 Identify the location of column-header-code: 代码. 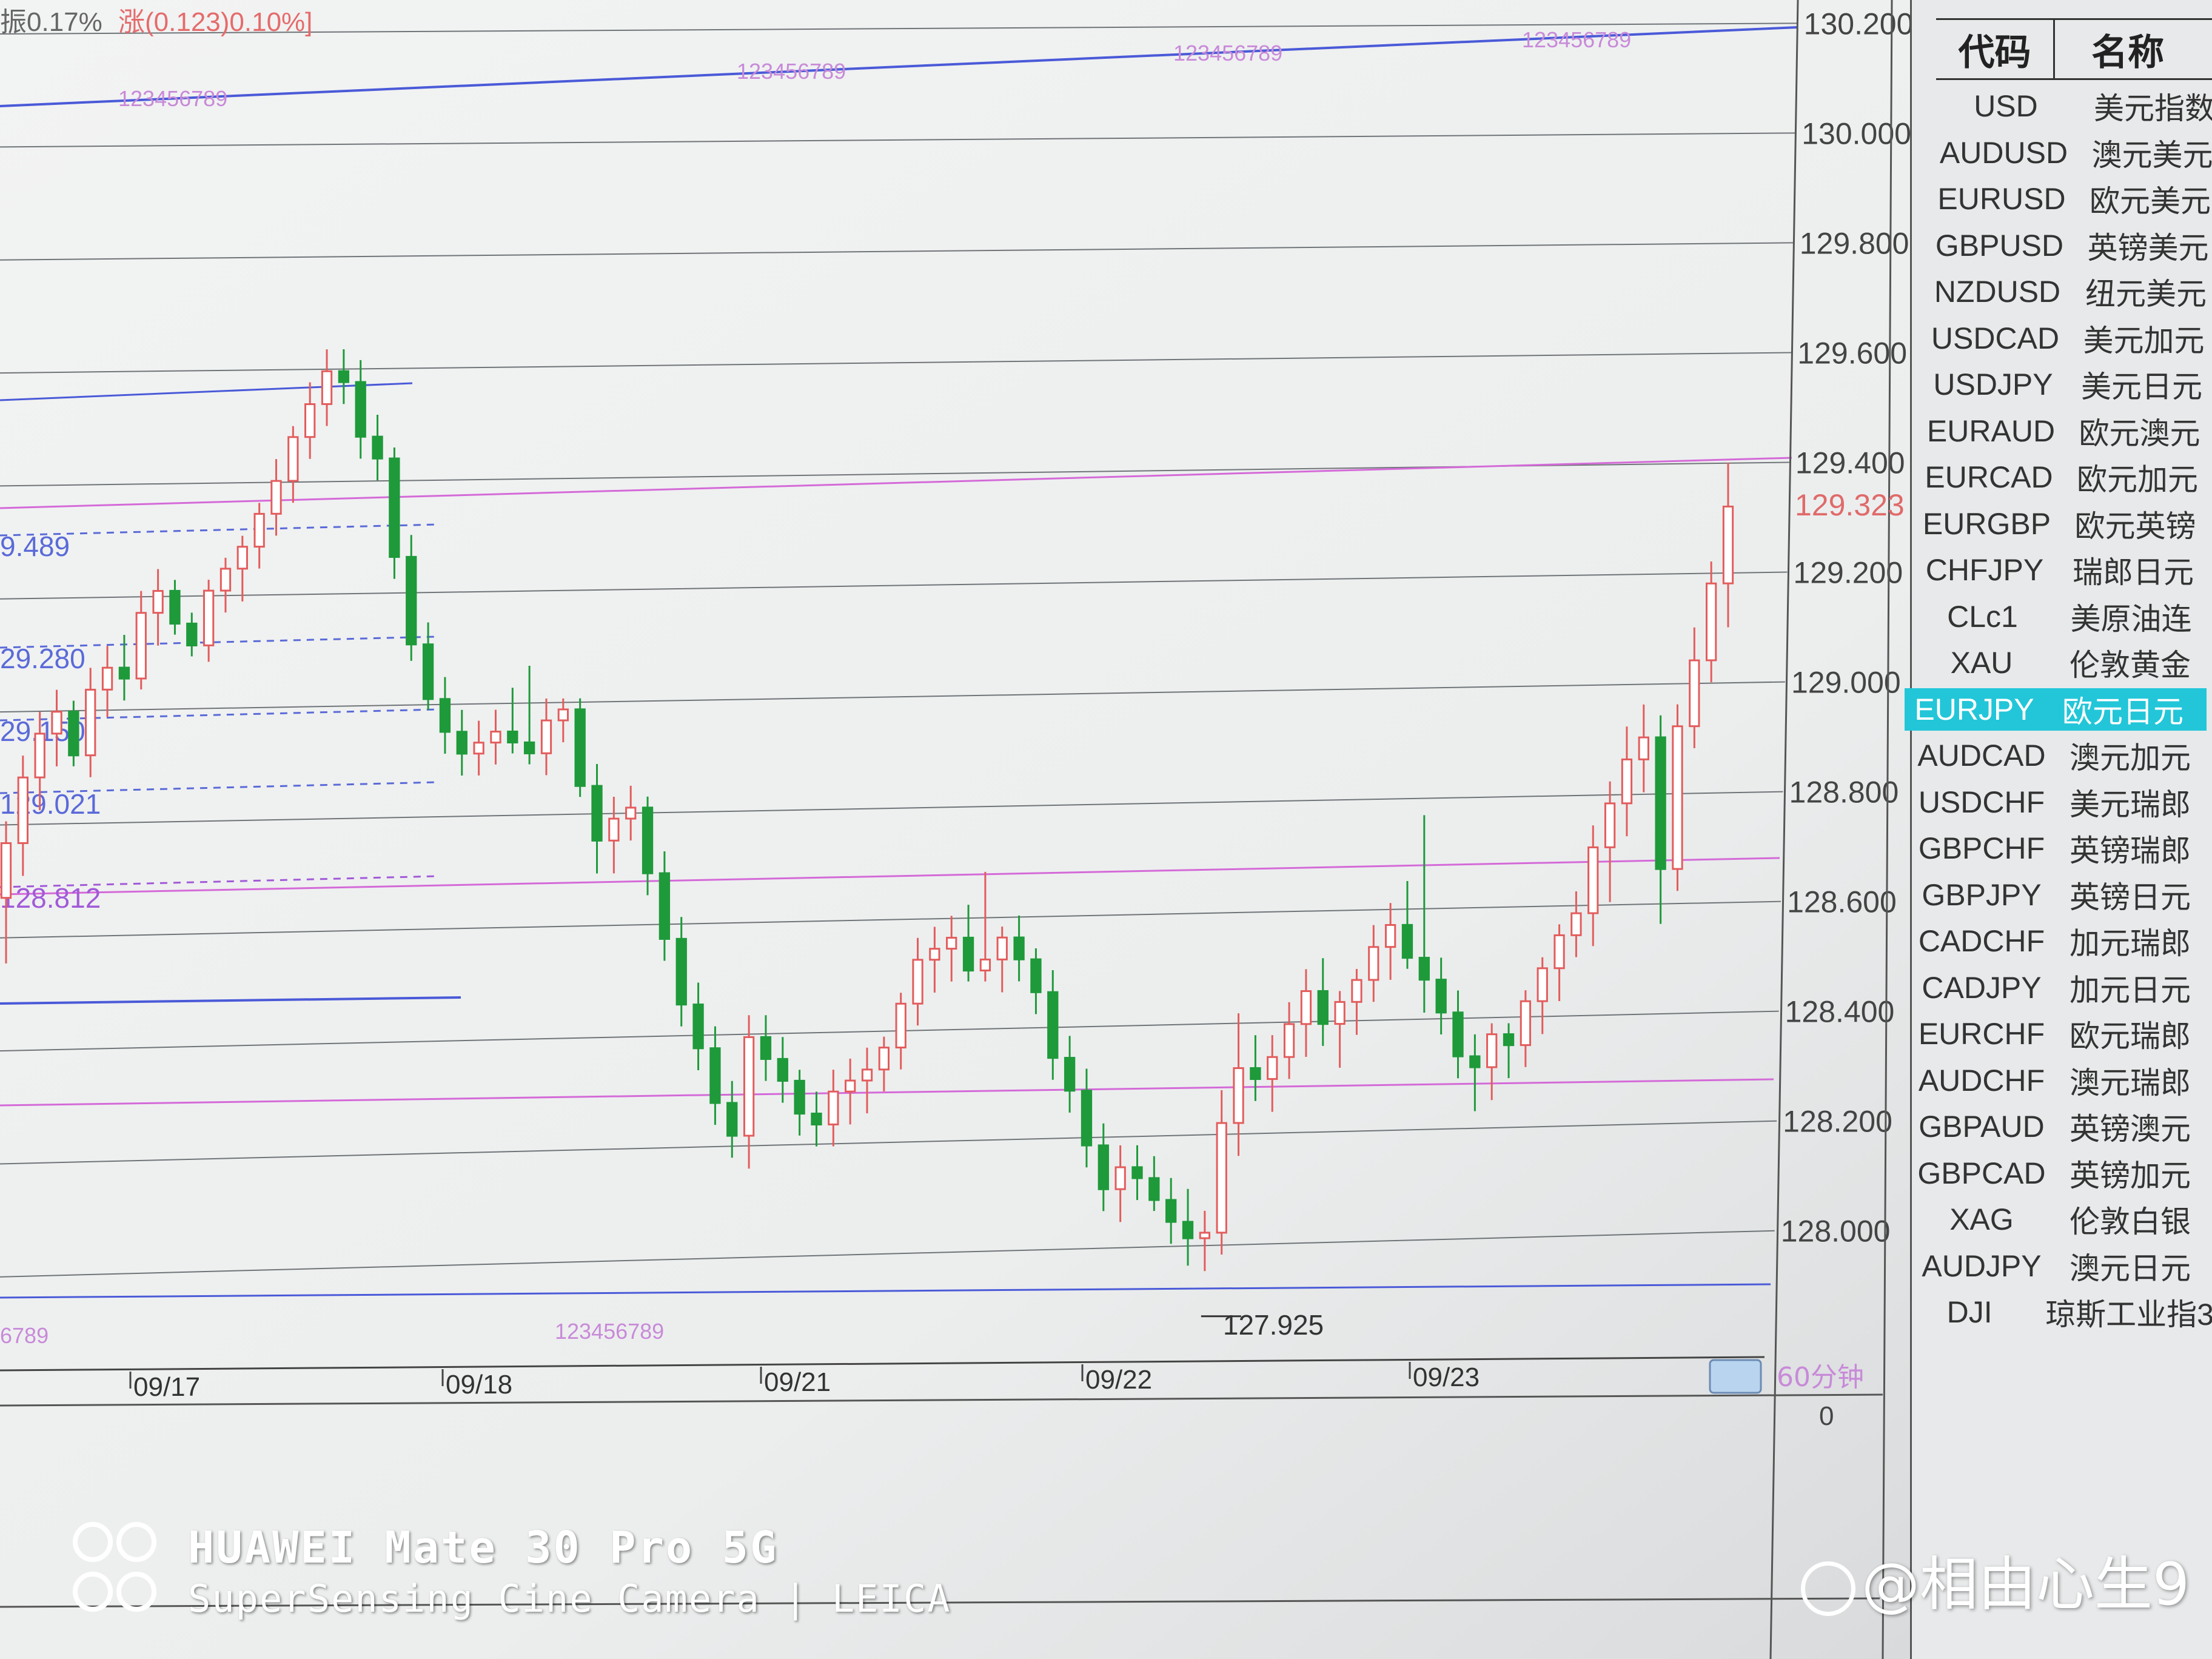
(1996, 49).